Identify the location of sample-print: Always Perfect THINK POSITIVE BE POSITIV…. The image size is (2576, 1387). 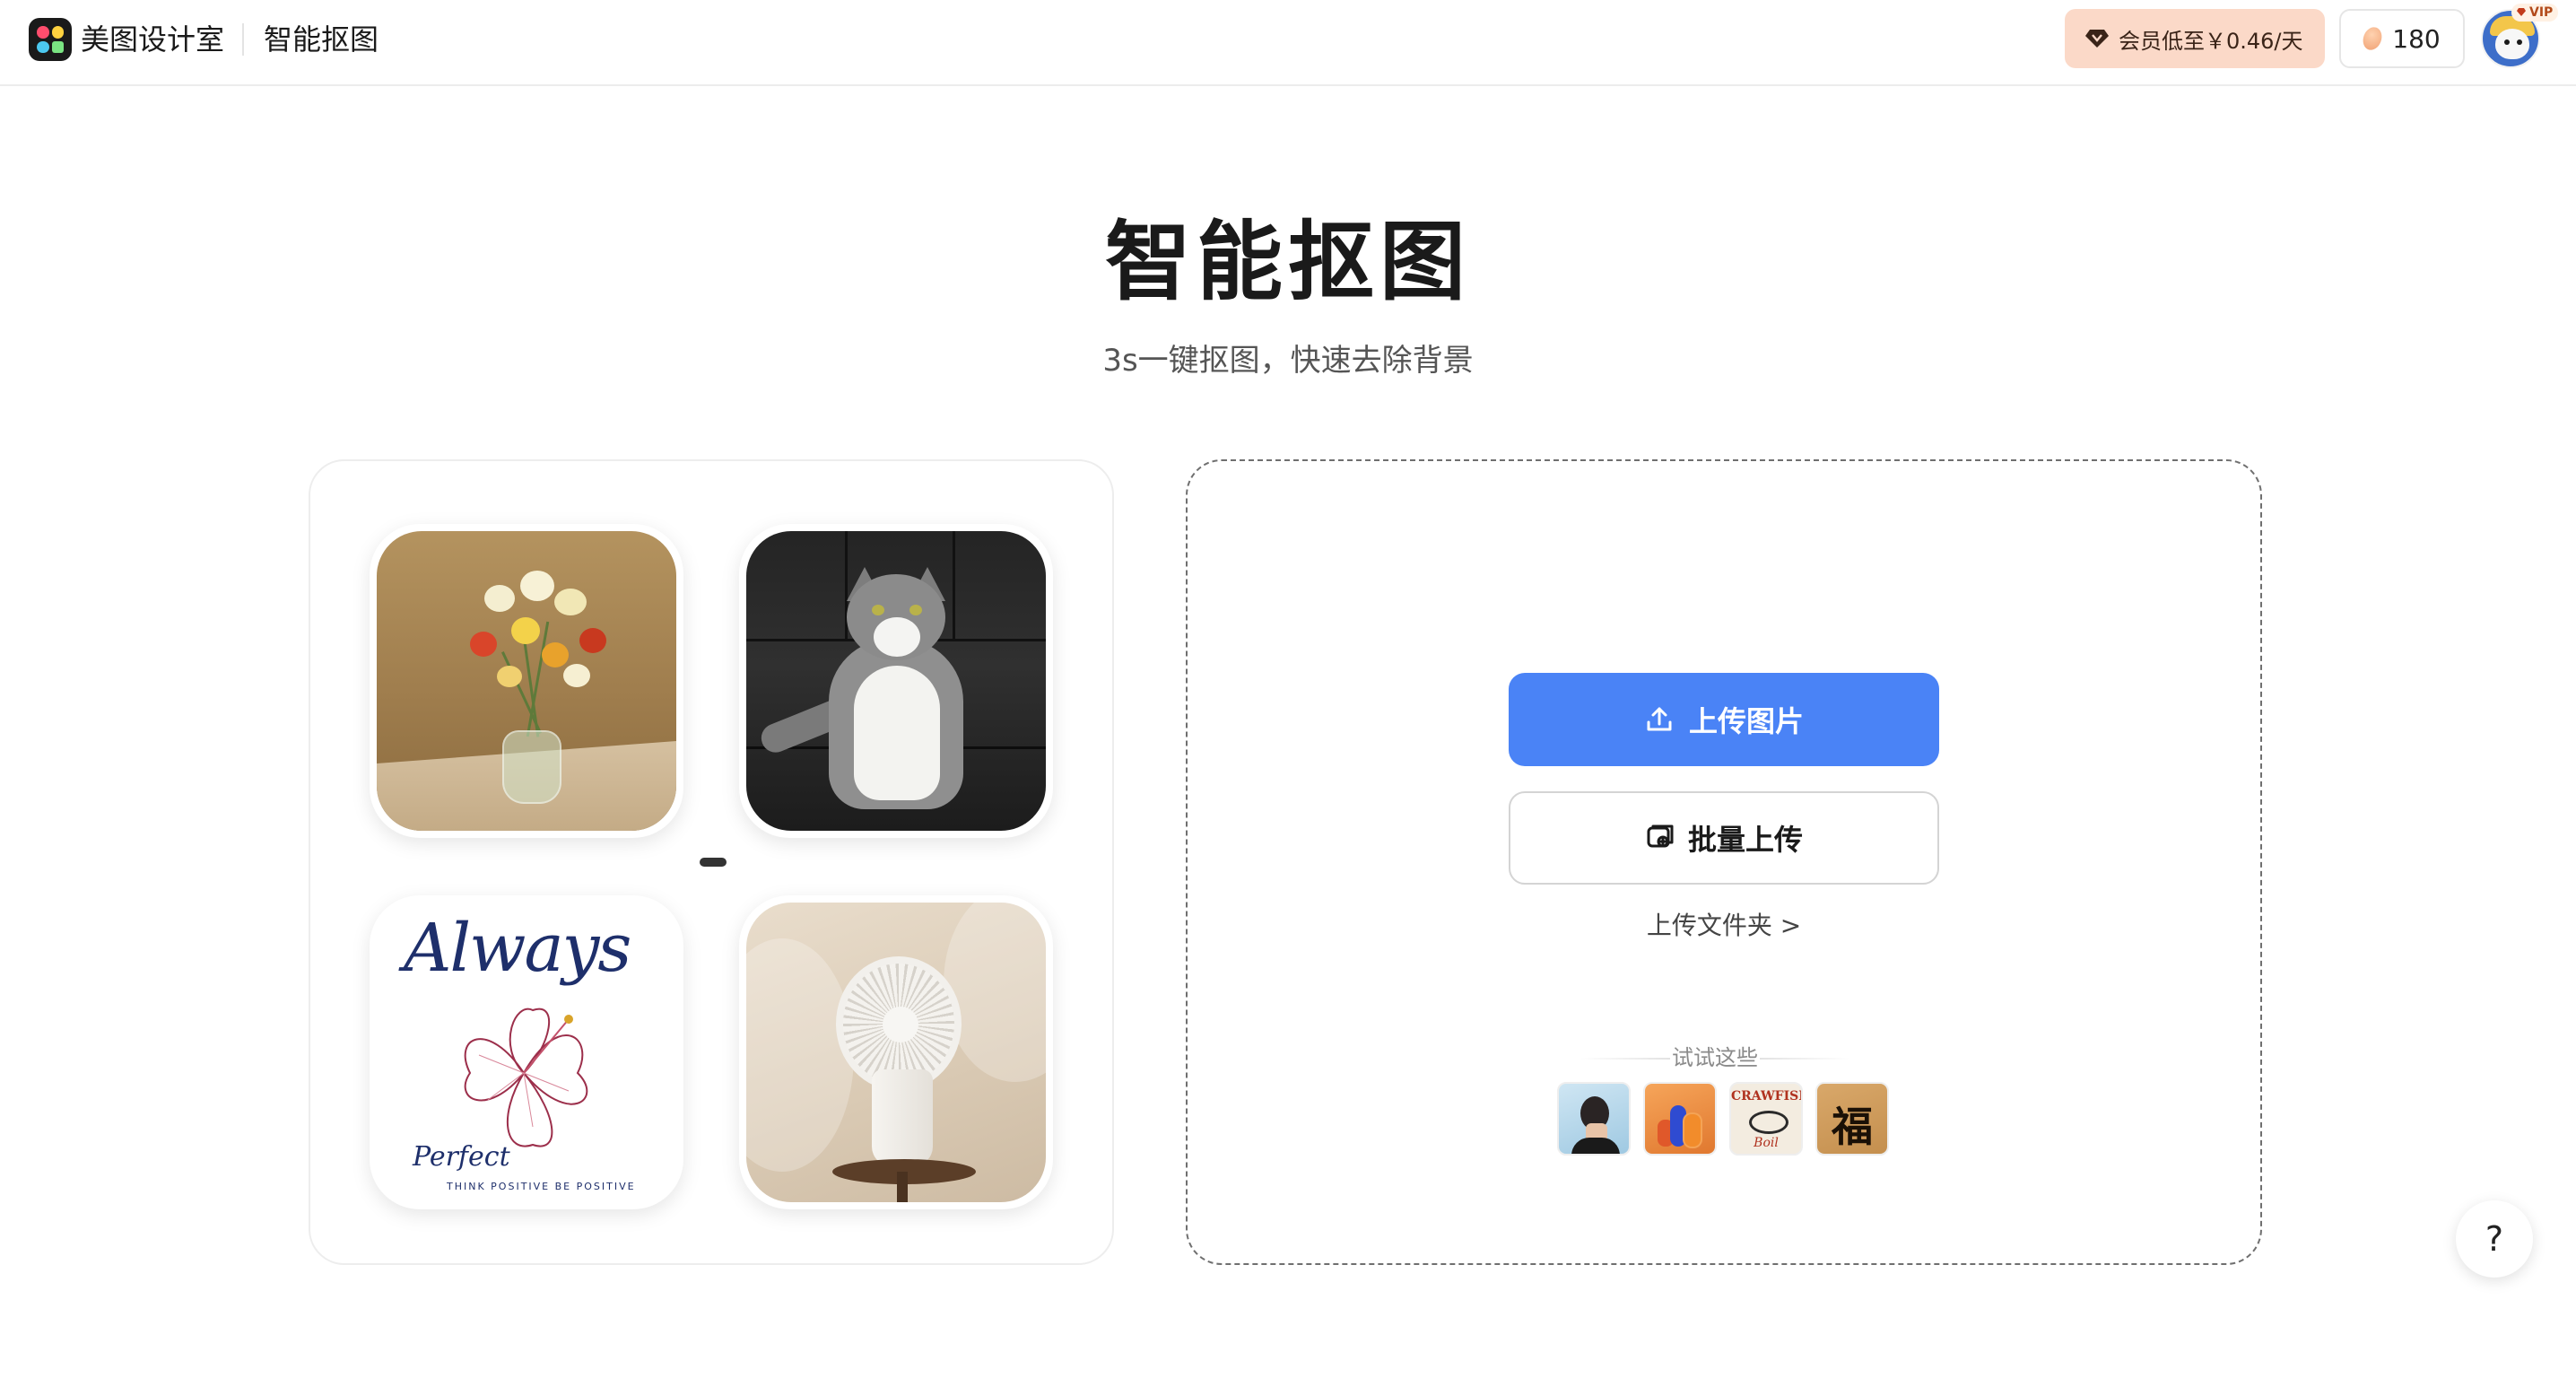
(526, 1052).